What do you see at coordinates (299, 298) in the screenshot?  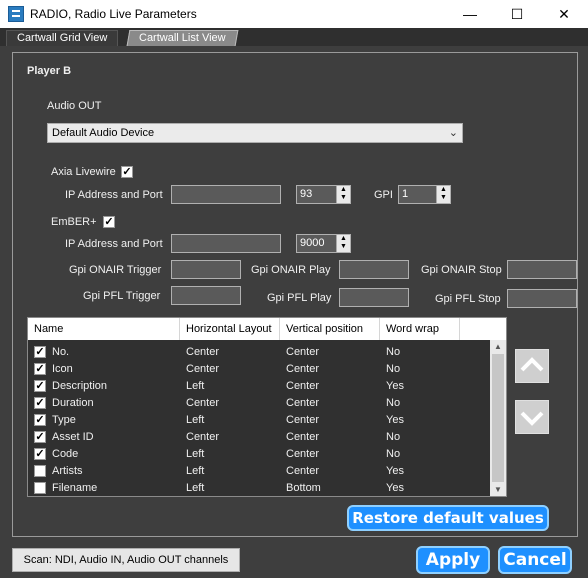 I see `gpi-pfl-play-label: Gpi PFL Play` at bounding box center [299, 298].